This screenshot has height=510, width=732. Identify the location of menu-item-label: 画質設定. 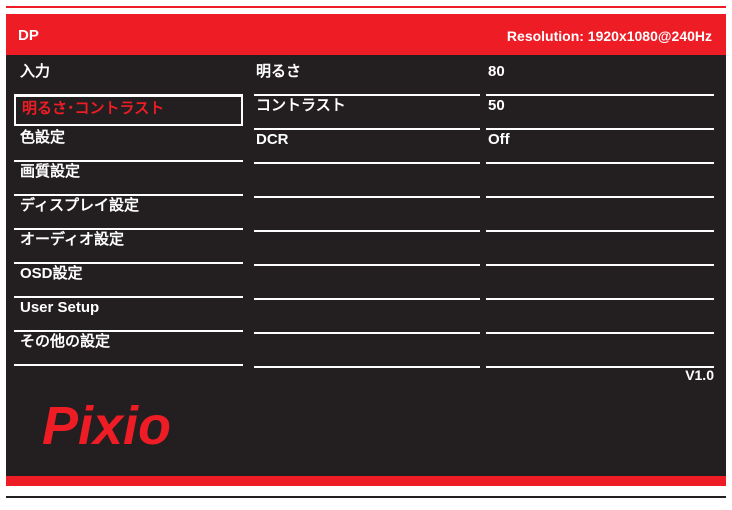
(50, 171).